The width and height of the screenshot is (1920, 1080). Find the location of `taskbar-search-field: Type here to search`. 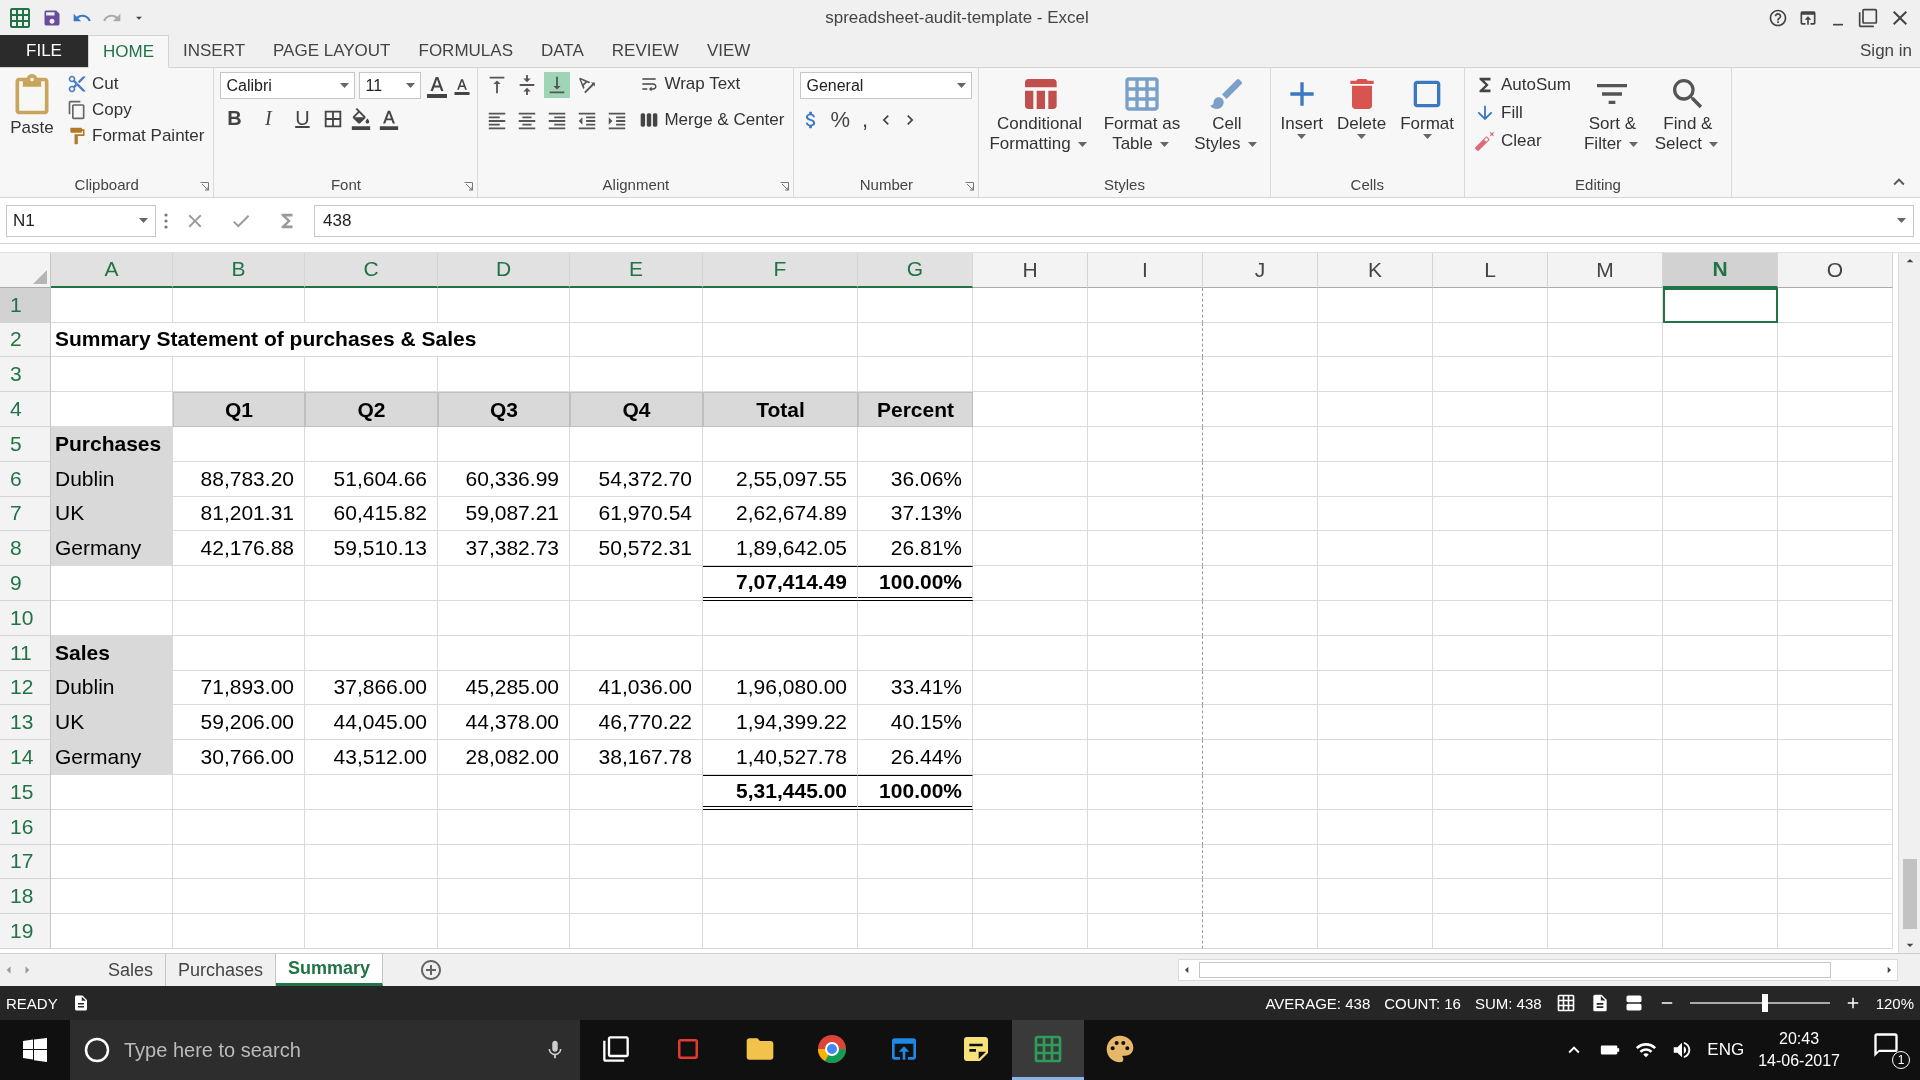

taskbar-search-field: Type here to search is located at coordinates (327, 1050).